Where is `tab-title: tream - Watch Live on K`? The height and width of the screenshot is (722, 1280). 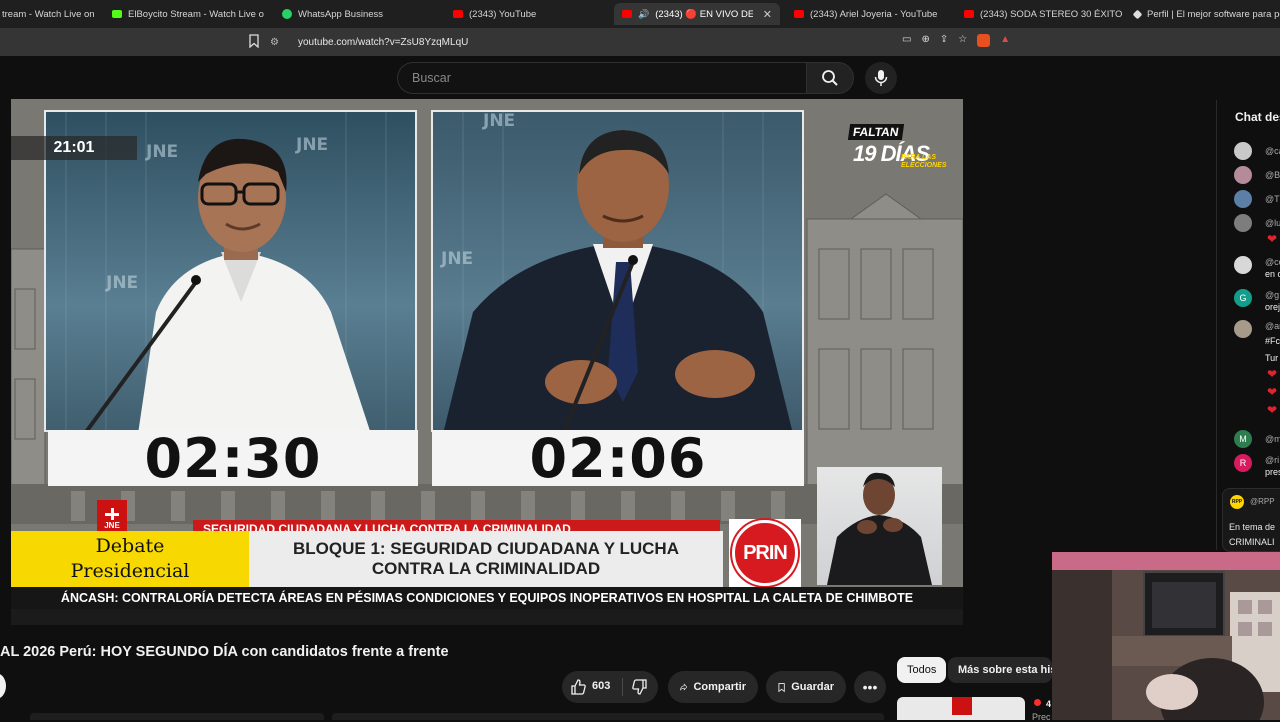
tab-title: tream - Watch Live on K is located at coordinates (48, 14).